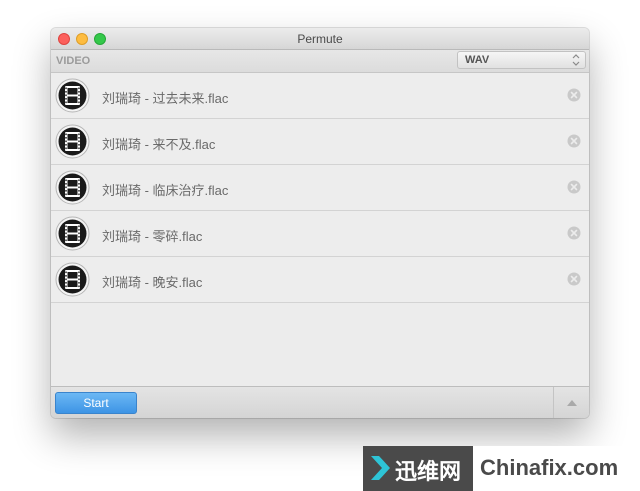 The width and height of the screenshot is (640, 491). What do you see at coordinates (73, 61) in the screenshot?
I see `category-label: VIDEO` at bounding box center [73, 61].